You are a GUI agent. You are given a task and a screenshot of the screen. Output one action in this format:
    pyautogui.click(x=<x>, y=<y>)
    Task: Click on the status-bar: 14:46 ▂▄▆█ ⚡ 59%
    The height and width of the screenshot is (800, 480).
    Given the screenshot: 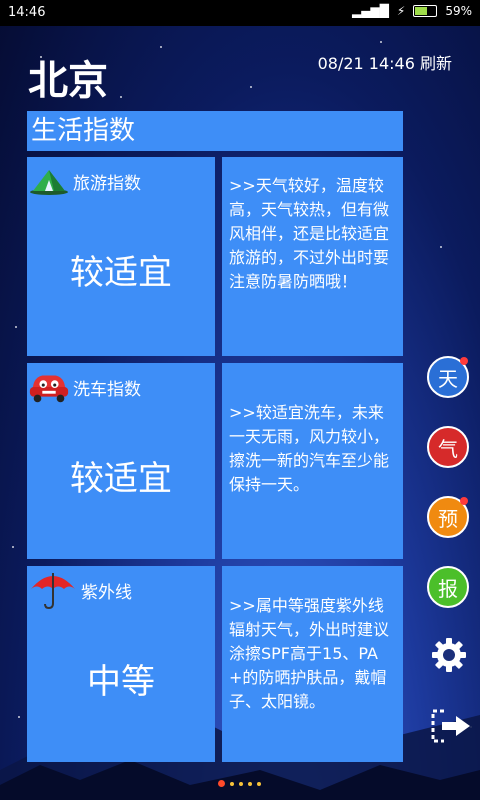 What is the action you would take?
    pyautogui.click(x=240, y=13)
    